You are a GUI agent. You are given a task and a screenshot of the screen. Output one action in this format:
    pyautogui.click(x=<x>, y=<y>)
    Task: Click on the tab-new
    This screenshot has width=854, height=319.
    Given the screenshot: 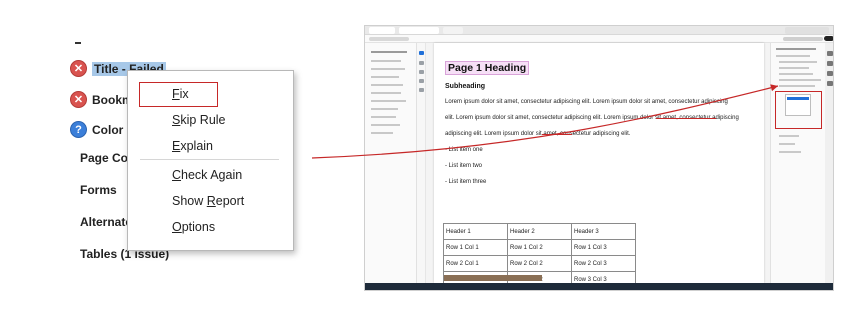 What is the action you would take?
    pyautogui.click(x=453, y=30)
    